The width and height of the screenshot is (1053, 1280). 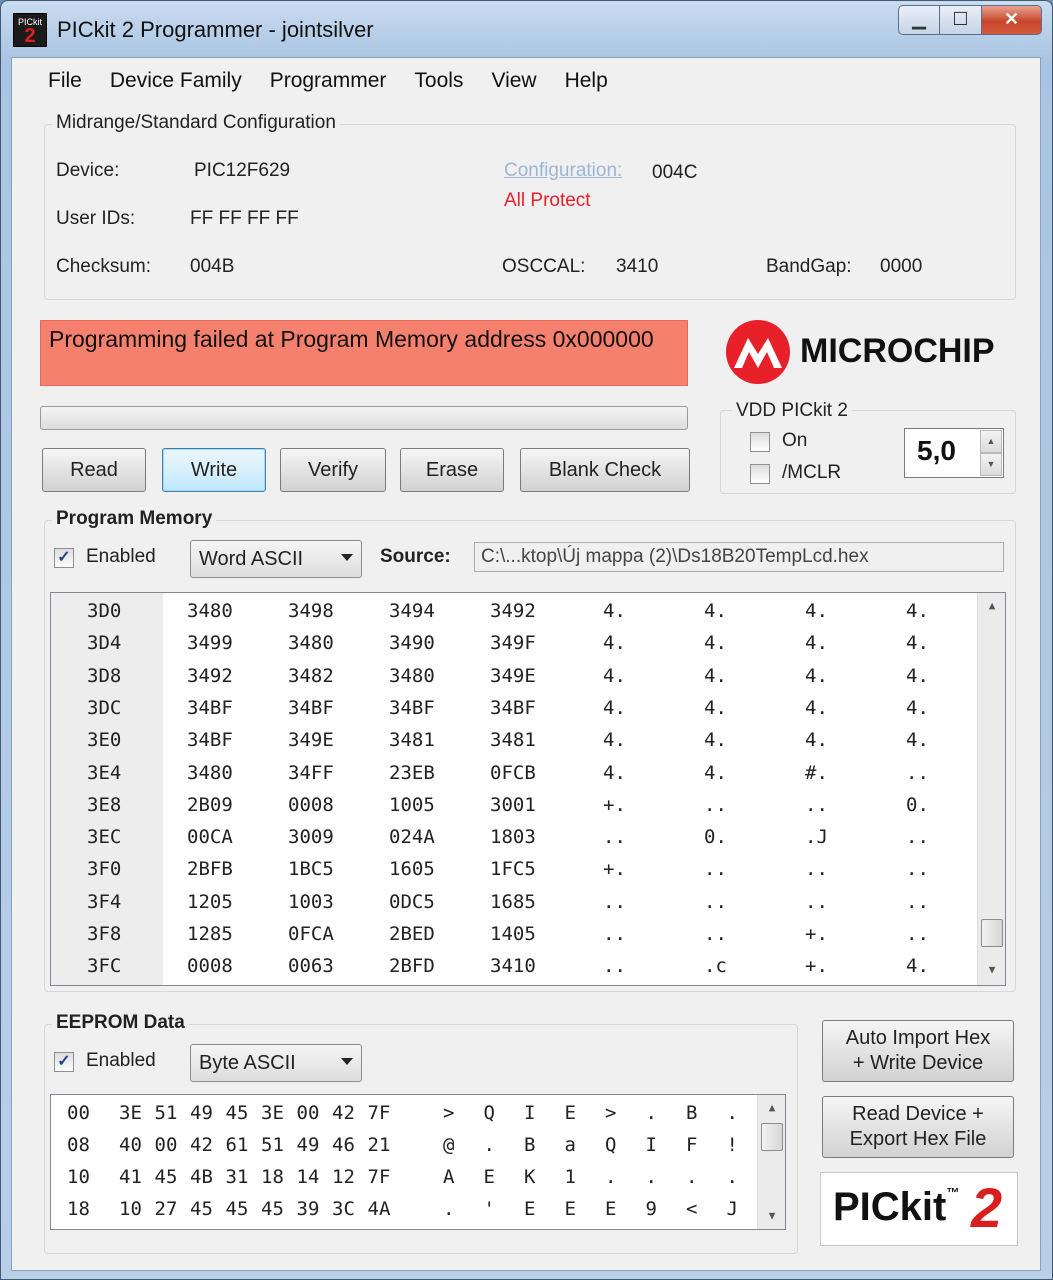 I want to click on word-cell: 3482, so click(x=311, y=675).